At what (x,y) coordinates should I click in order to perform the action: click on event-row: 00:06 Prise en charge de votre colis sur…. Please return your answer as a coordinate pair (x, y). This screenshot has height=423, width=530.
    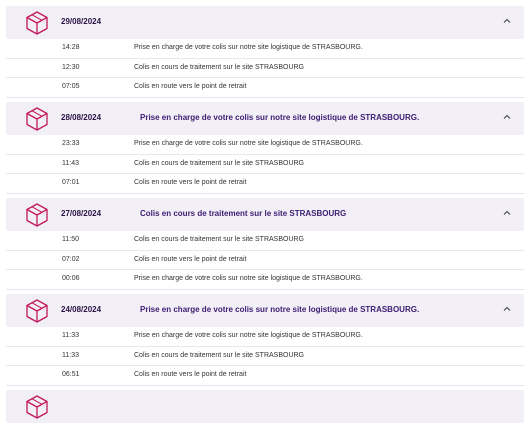
    Looking at the image, I should click on (265, 280).